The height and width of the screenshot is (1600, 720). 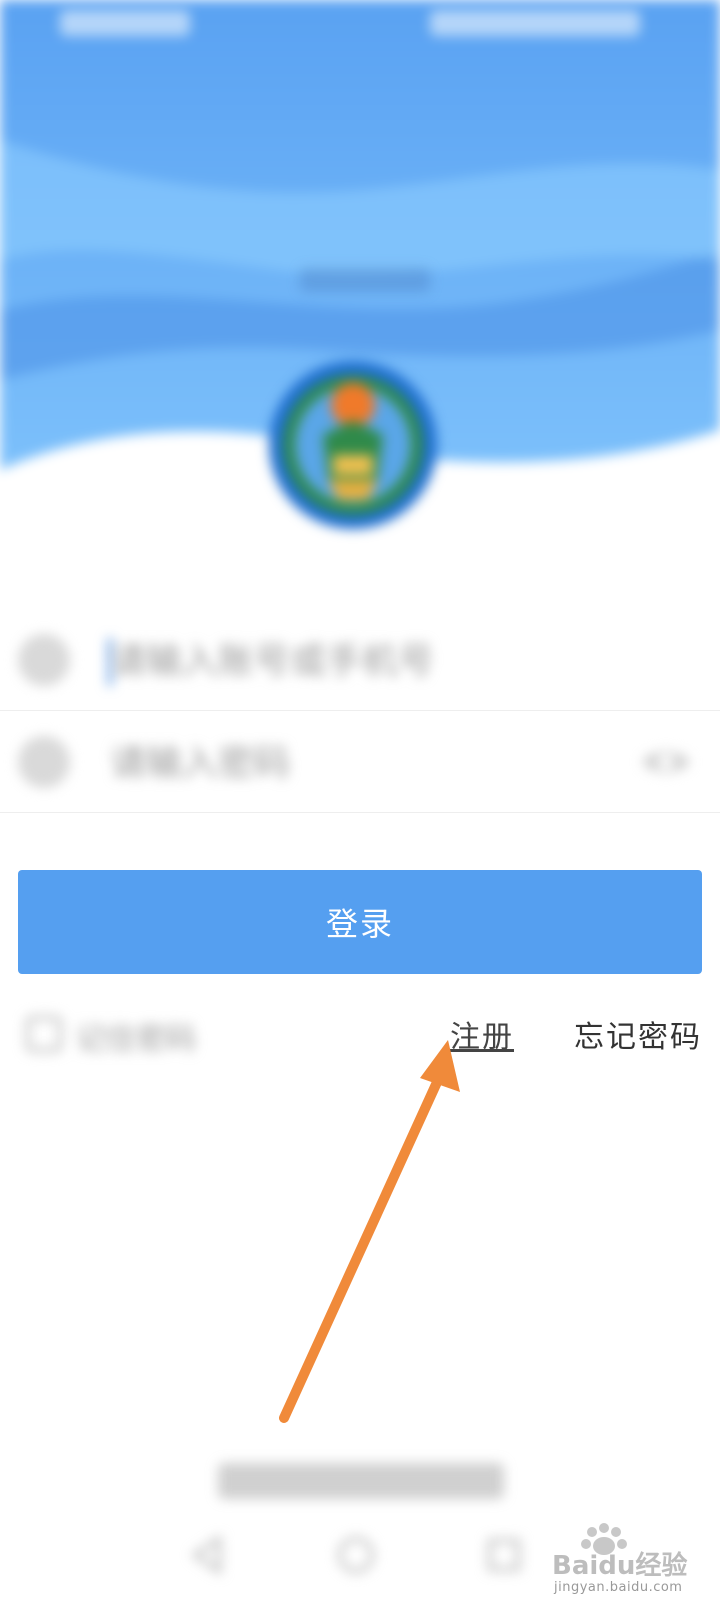 I want to click on emblem-logo, so click(x=353, y=445).